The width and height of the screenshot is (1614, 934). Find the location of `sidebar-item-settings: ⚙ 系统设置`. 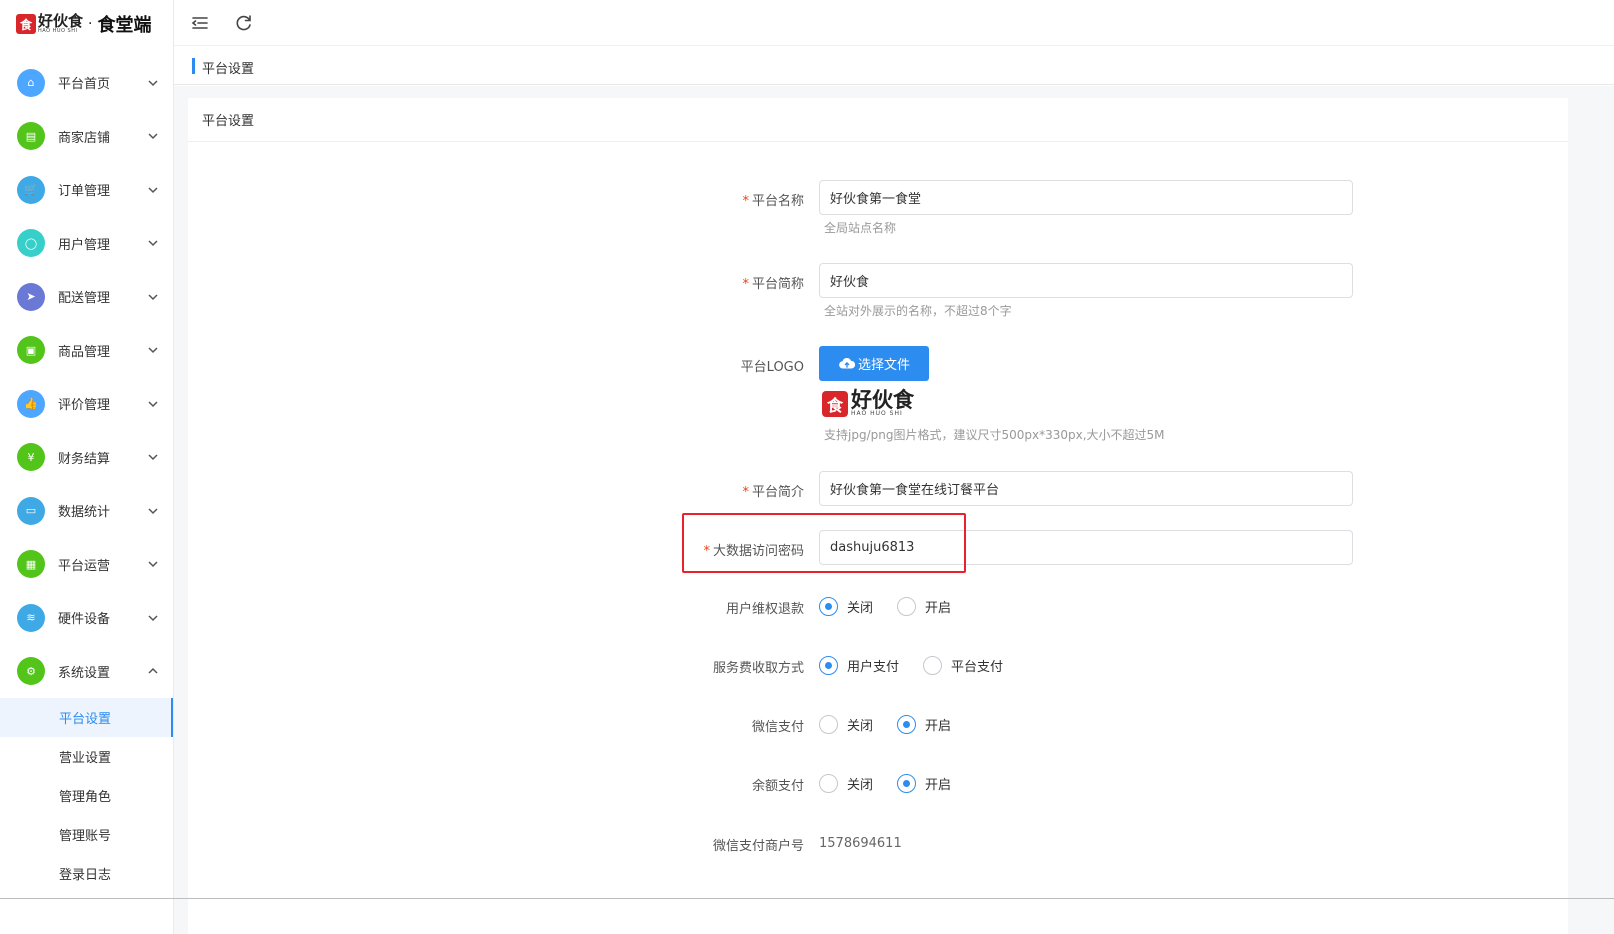

sidebar-item-settings: ⚙ 系统设置 is located at coordinates (86, 672).